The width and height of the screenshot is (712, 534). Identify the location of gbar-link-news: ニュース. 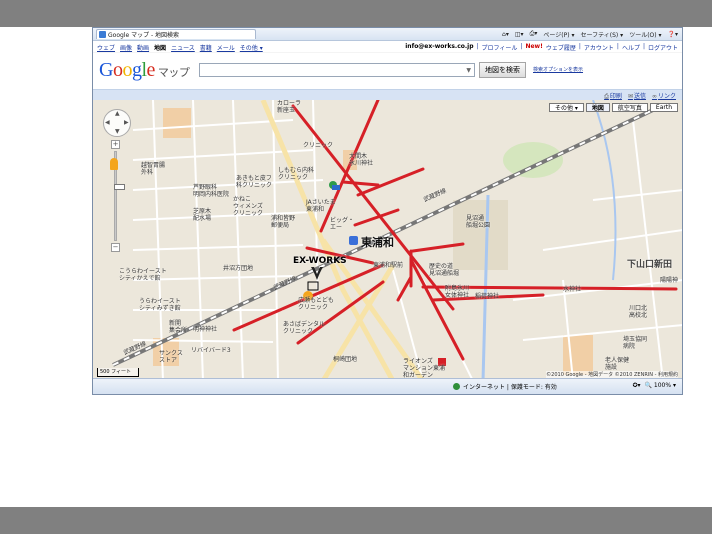
(183, 47).